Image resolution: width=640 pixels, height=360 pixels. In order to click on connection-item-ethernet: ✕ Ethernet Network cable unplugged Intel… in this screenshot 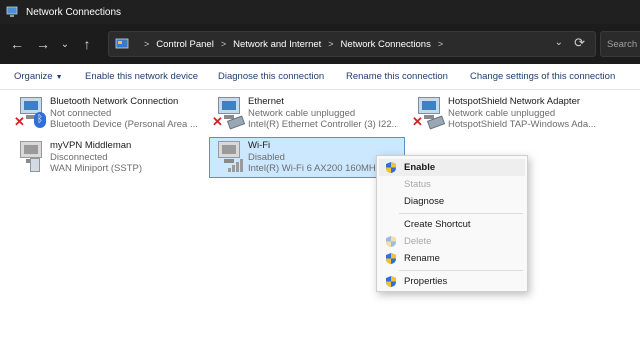, I will do `click(306, 114)`.